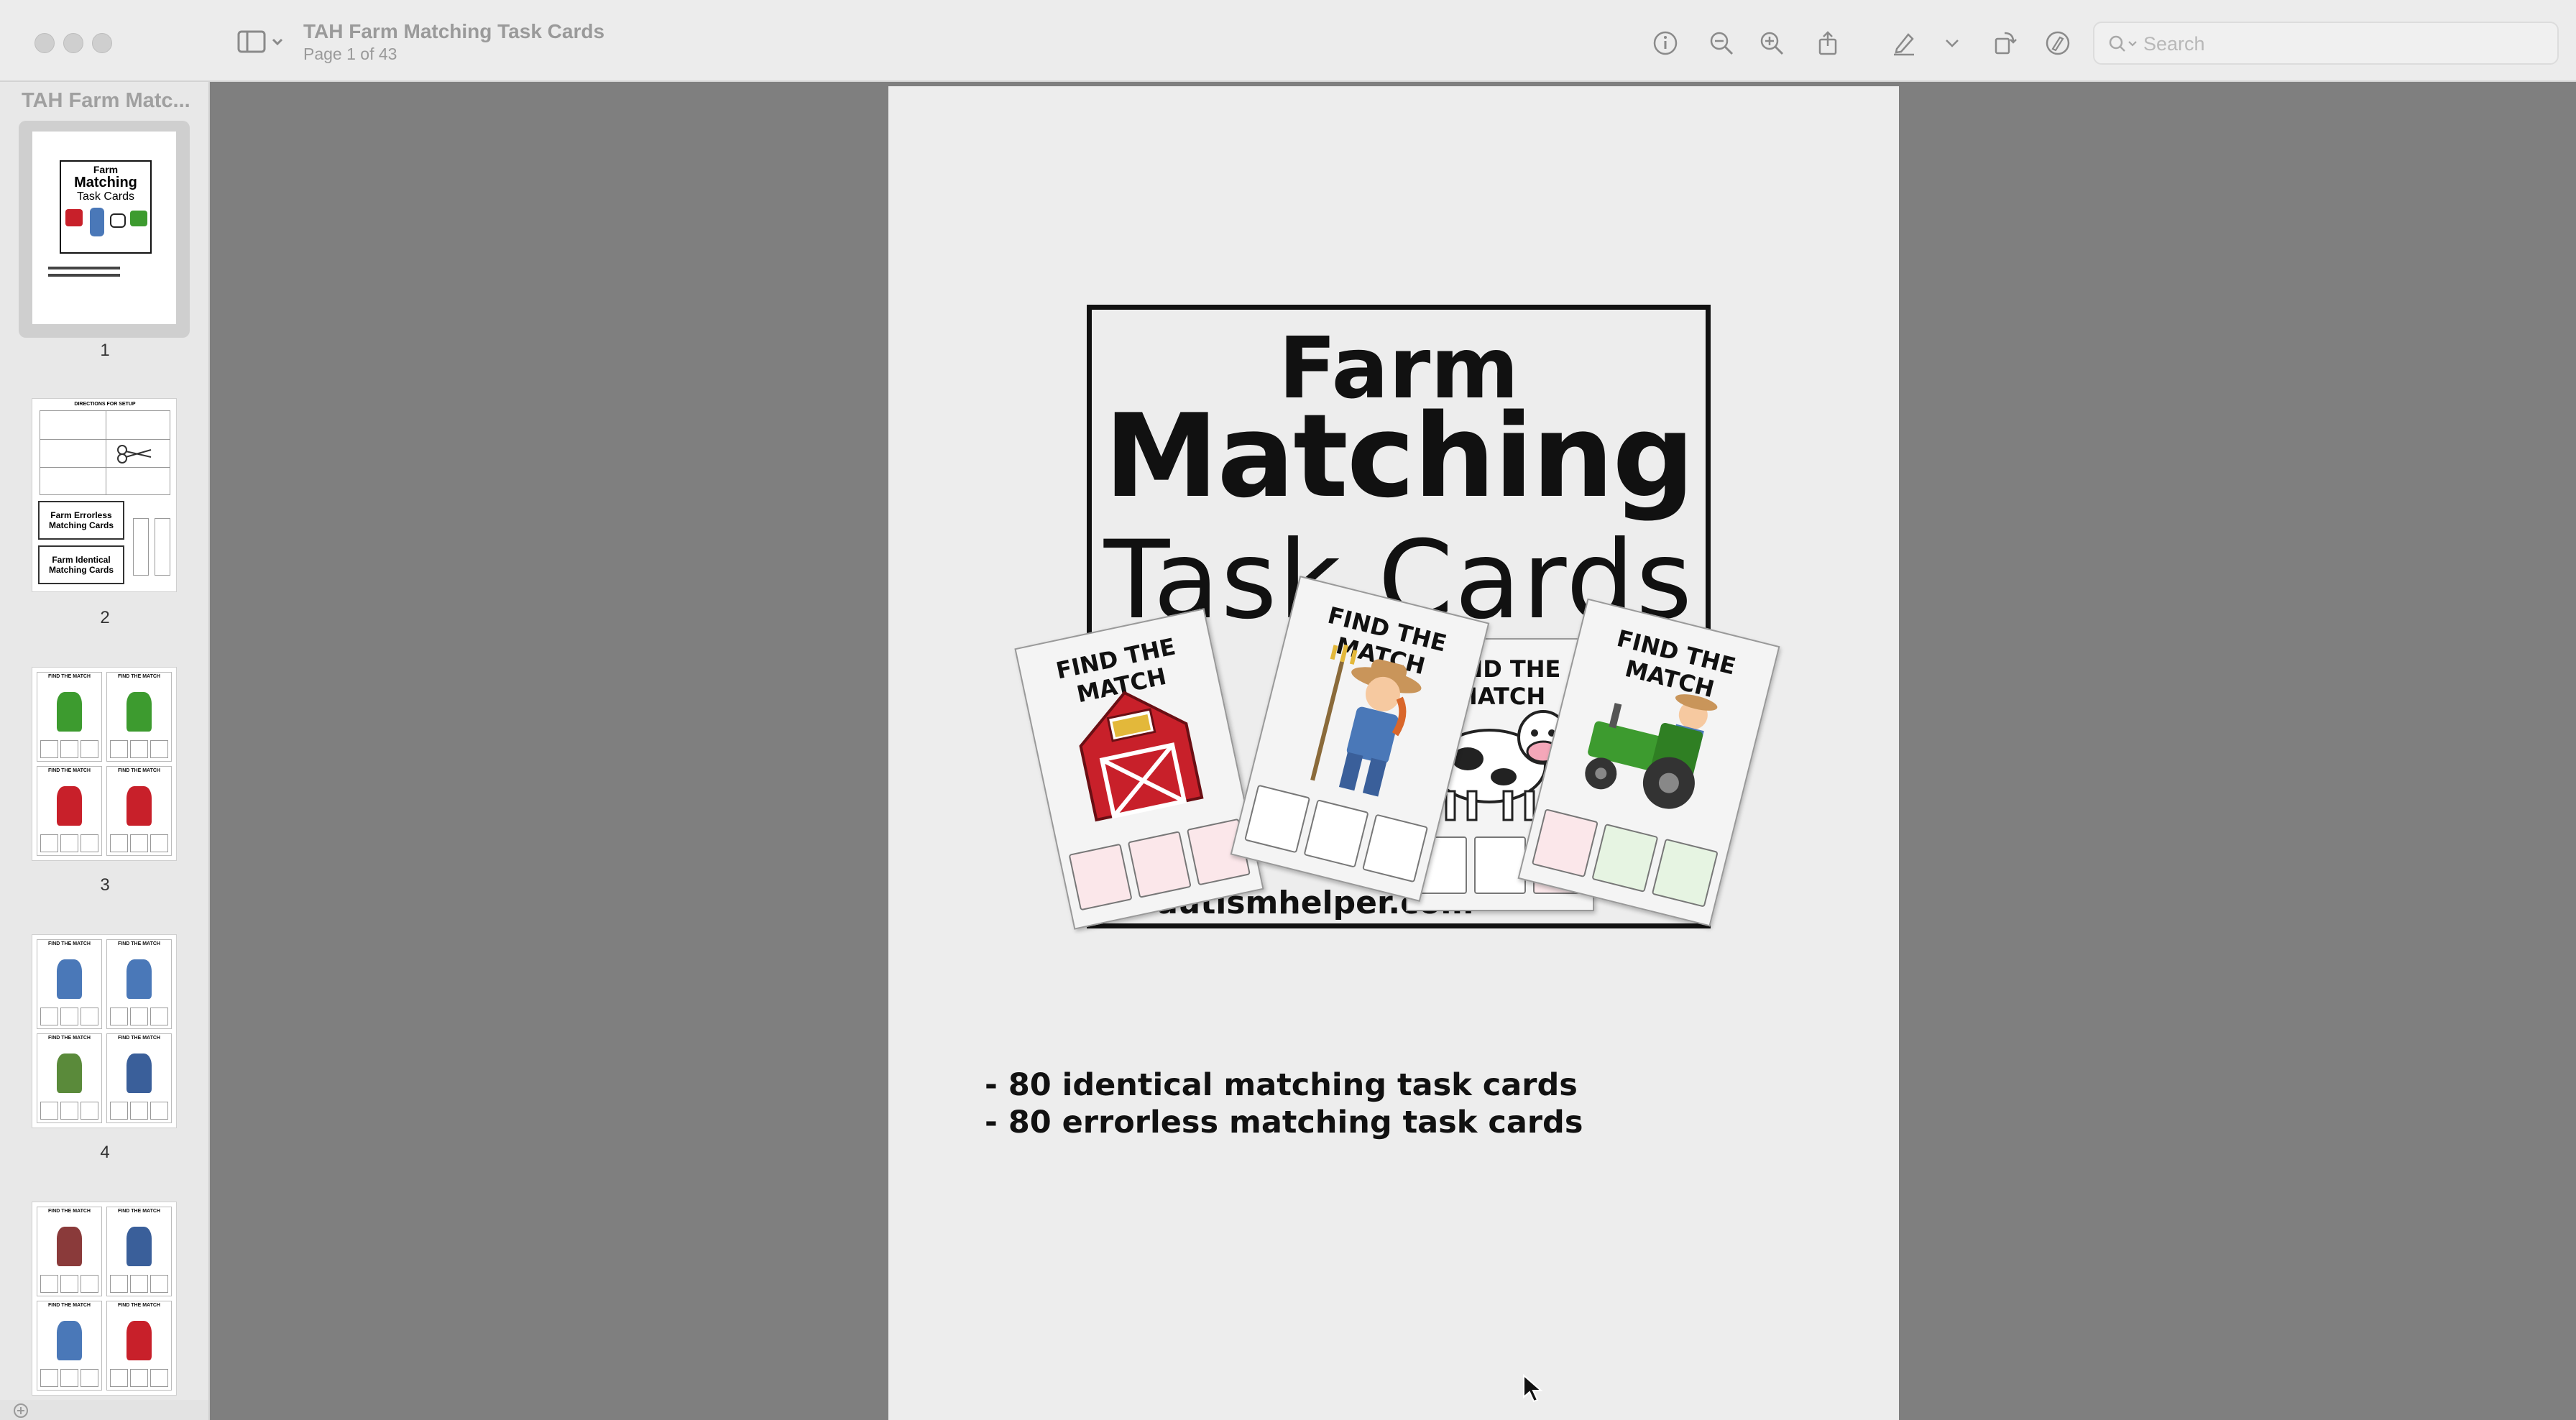 Image resolution: width=2576 pixels, height=1420 pixels. I want to click on thumbnail-label-errorless: Farm Errorless Matching Cards, so click(81, 520).